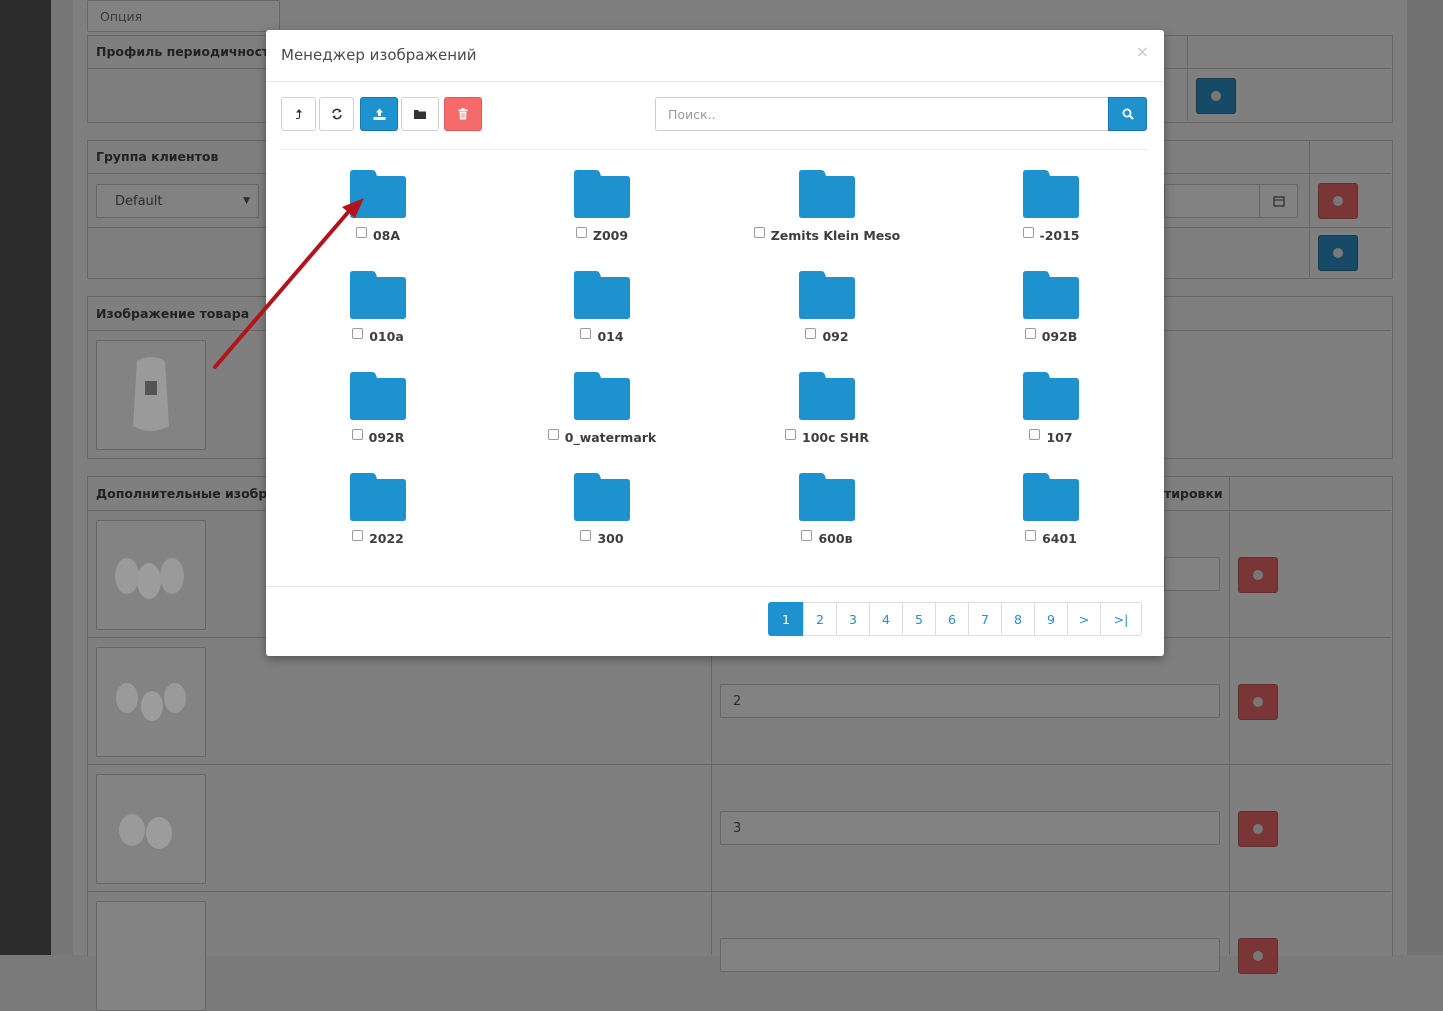 This screenshot has width=1443, height=1011. Describe the element at coordinates (1051, 619) in the screenshot. I see `page-link: 9` at that location.